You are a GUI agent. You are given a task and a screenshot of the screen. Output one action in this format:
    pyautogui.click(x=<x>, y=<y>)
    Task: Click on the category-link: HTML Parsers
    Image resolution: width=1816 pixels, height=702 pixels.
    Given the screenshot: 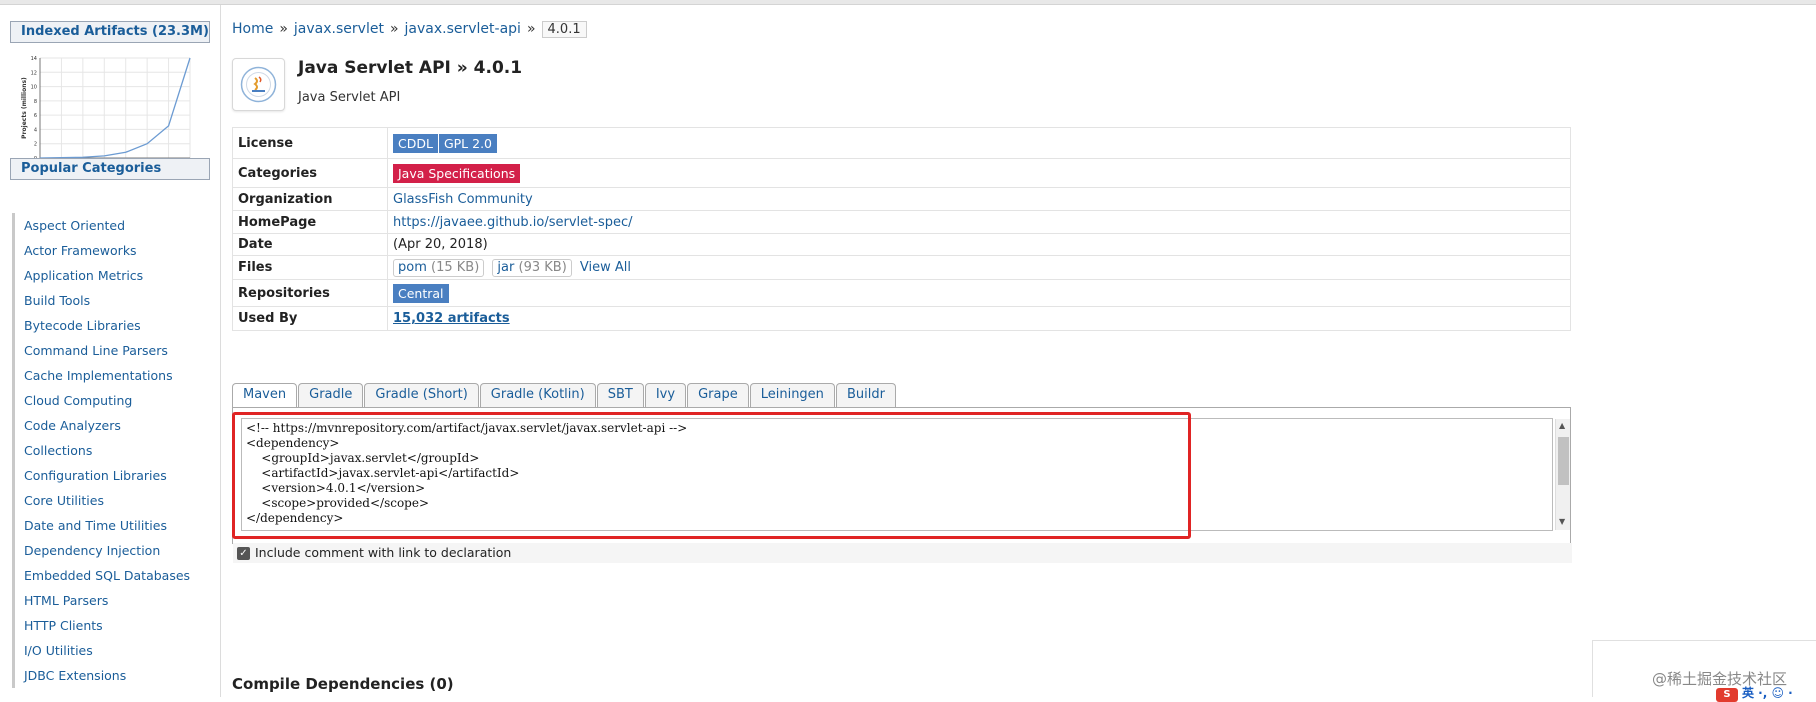 What is the action you would take?
    pyautogui.click(x=113, y=600)
    